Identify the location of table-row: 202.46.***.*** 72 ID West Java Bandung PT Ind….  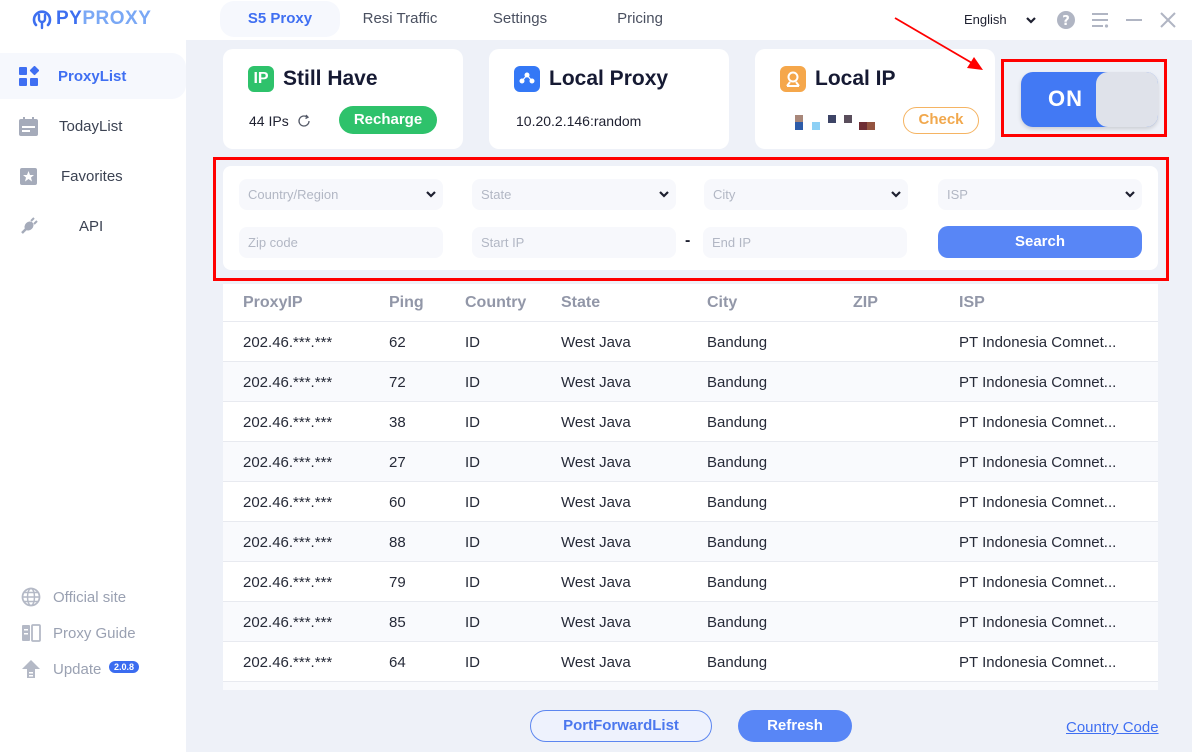
(690, 382).